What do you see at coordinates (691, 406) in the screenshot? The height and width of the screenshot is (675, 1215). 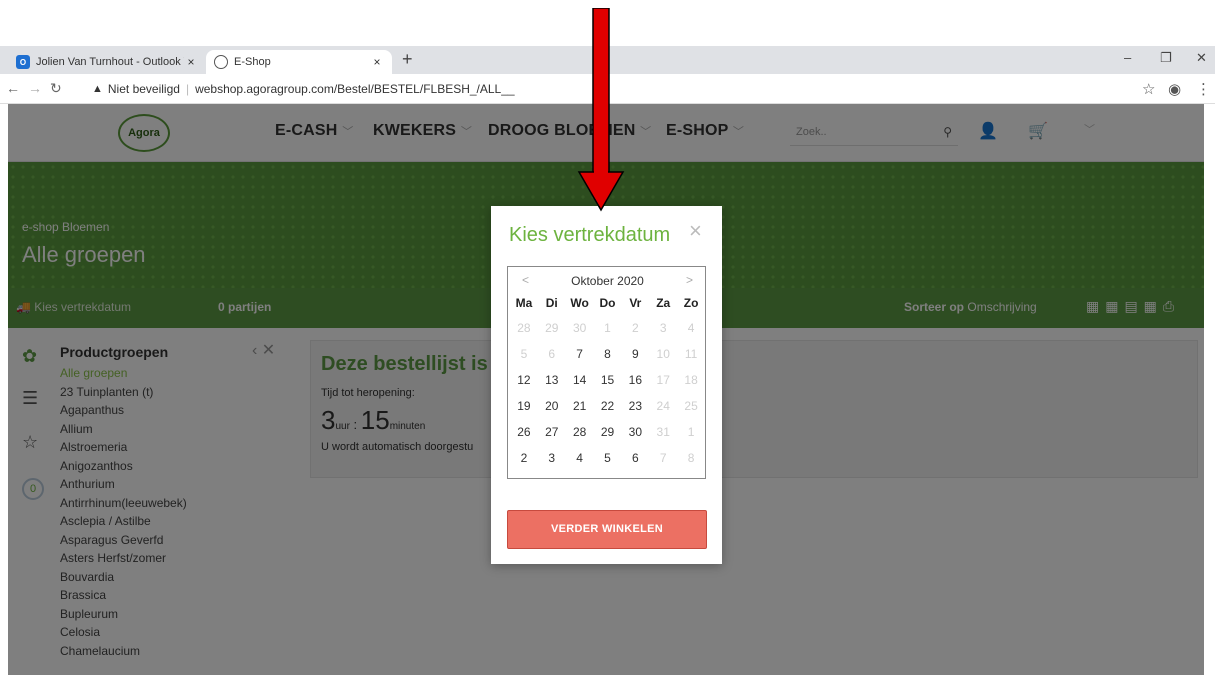 I see `calendar-day: 25` at bounding box center [691, 406].